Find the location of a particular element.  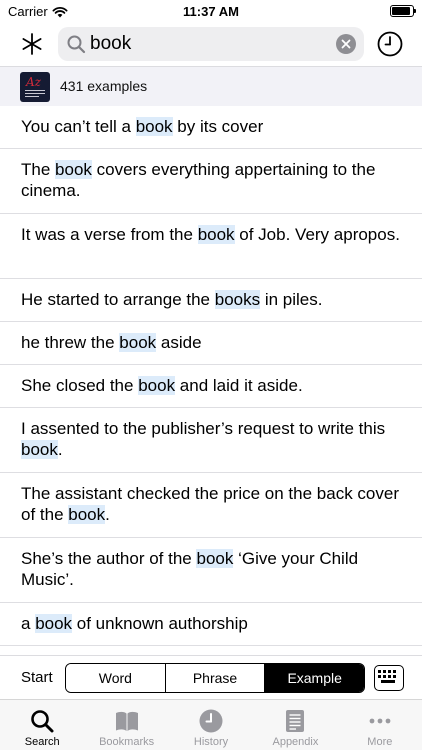

keyboard-icon is located at coordinates (387, 676).